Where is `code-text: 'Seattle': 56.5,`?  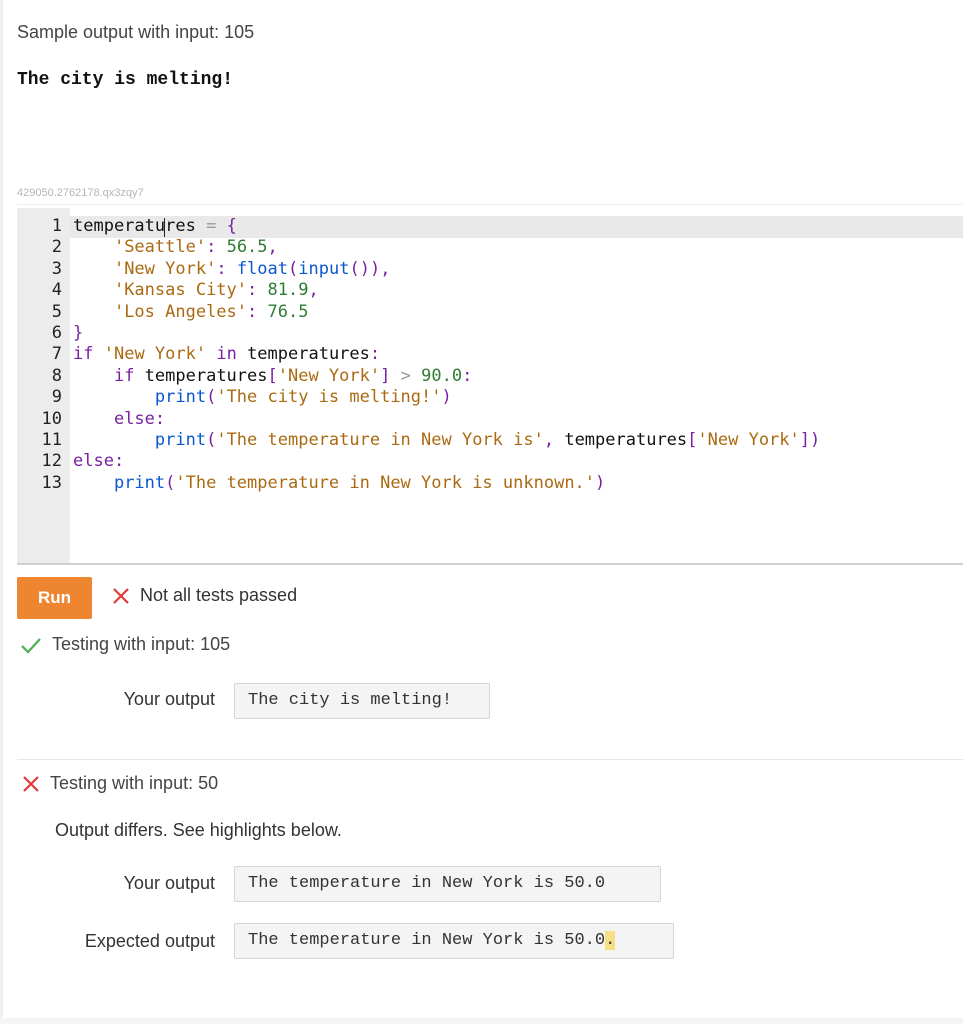 code-text: 'Seattle': 56.5, is located at coordinates (175, 247).